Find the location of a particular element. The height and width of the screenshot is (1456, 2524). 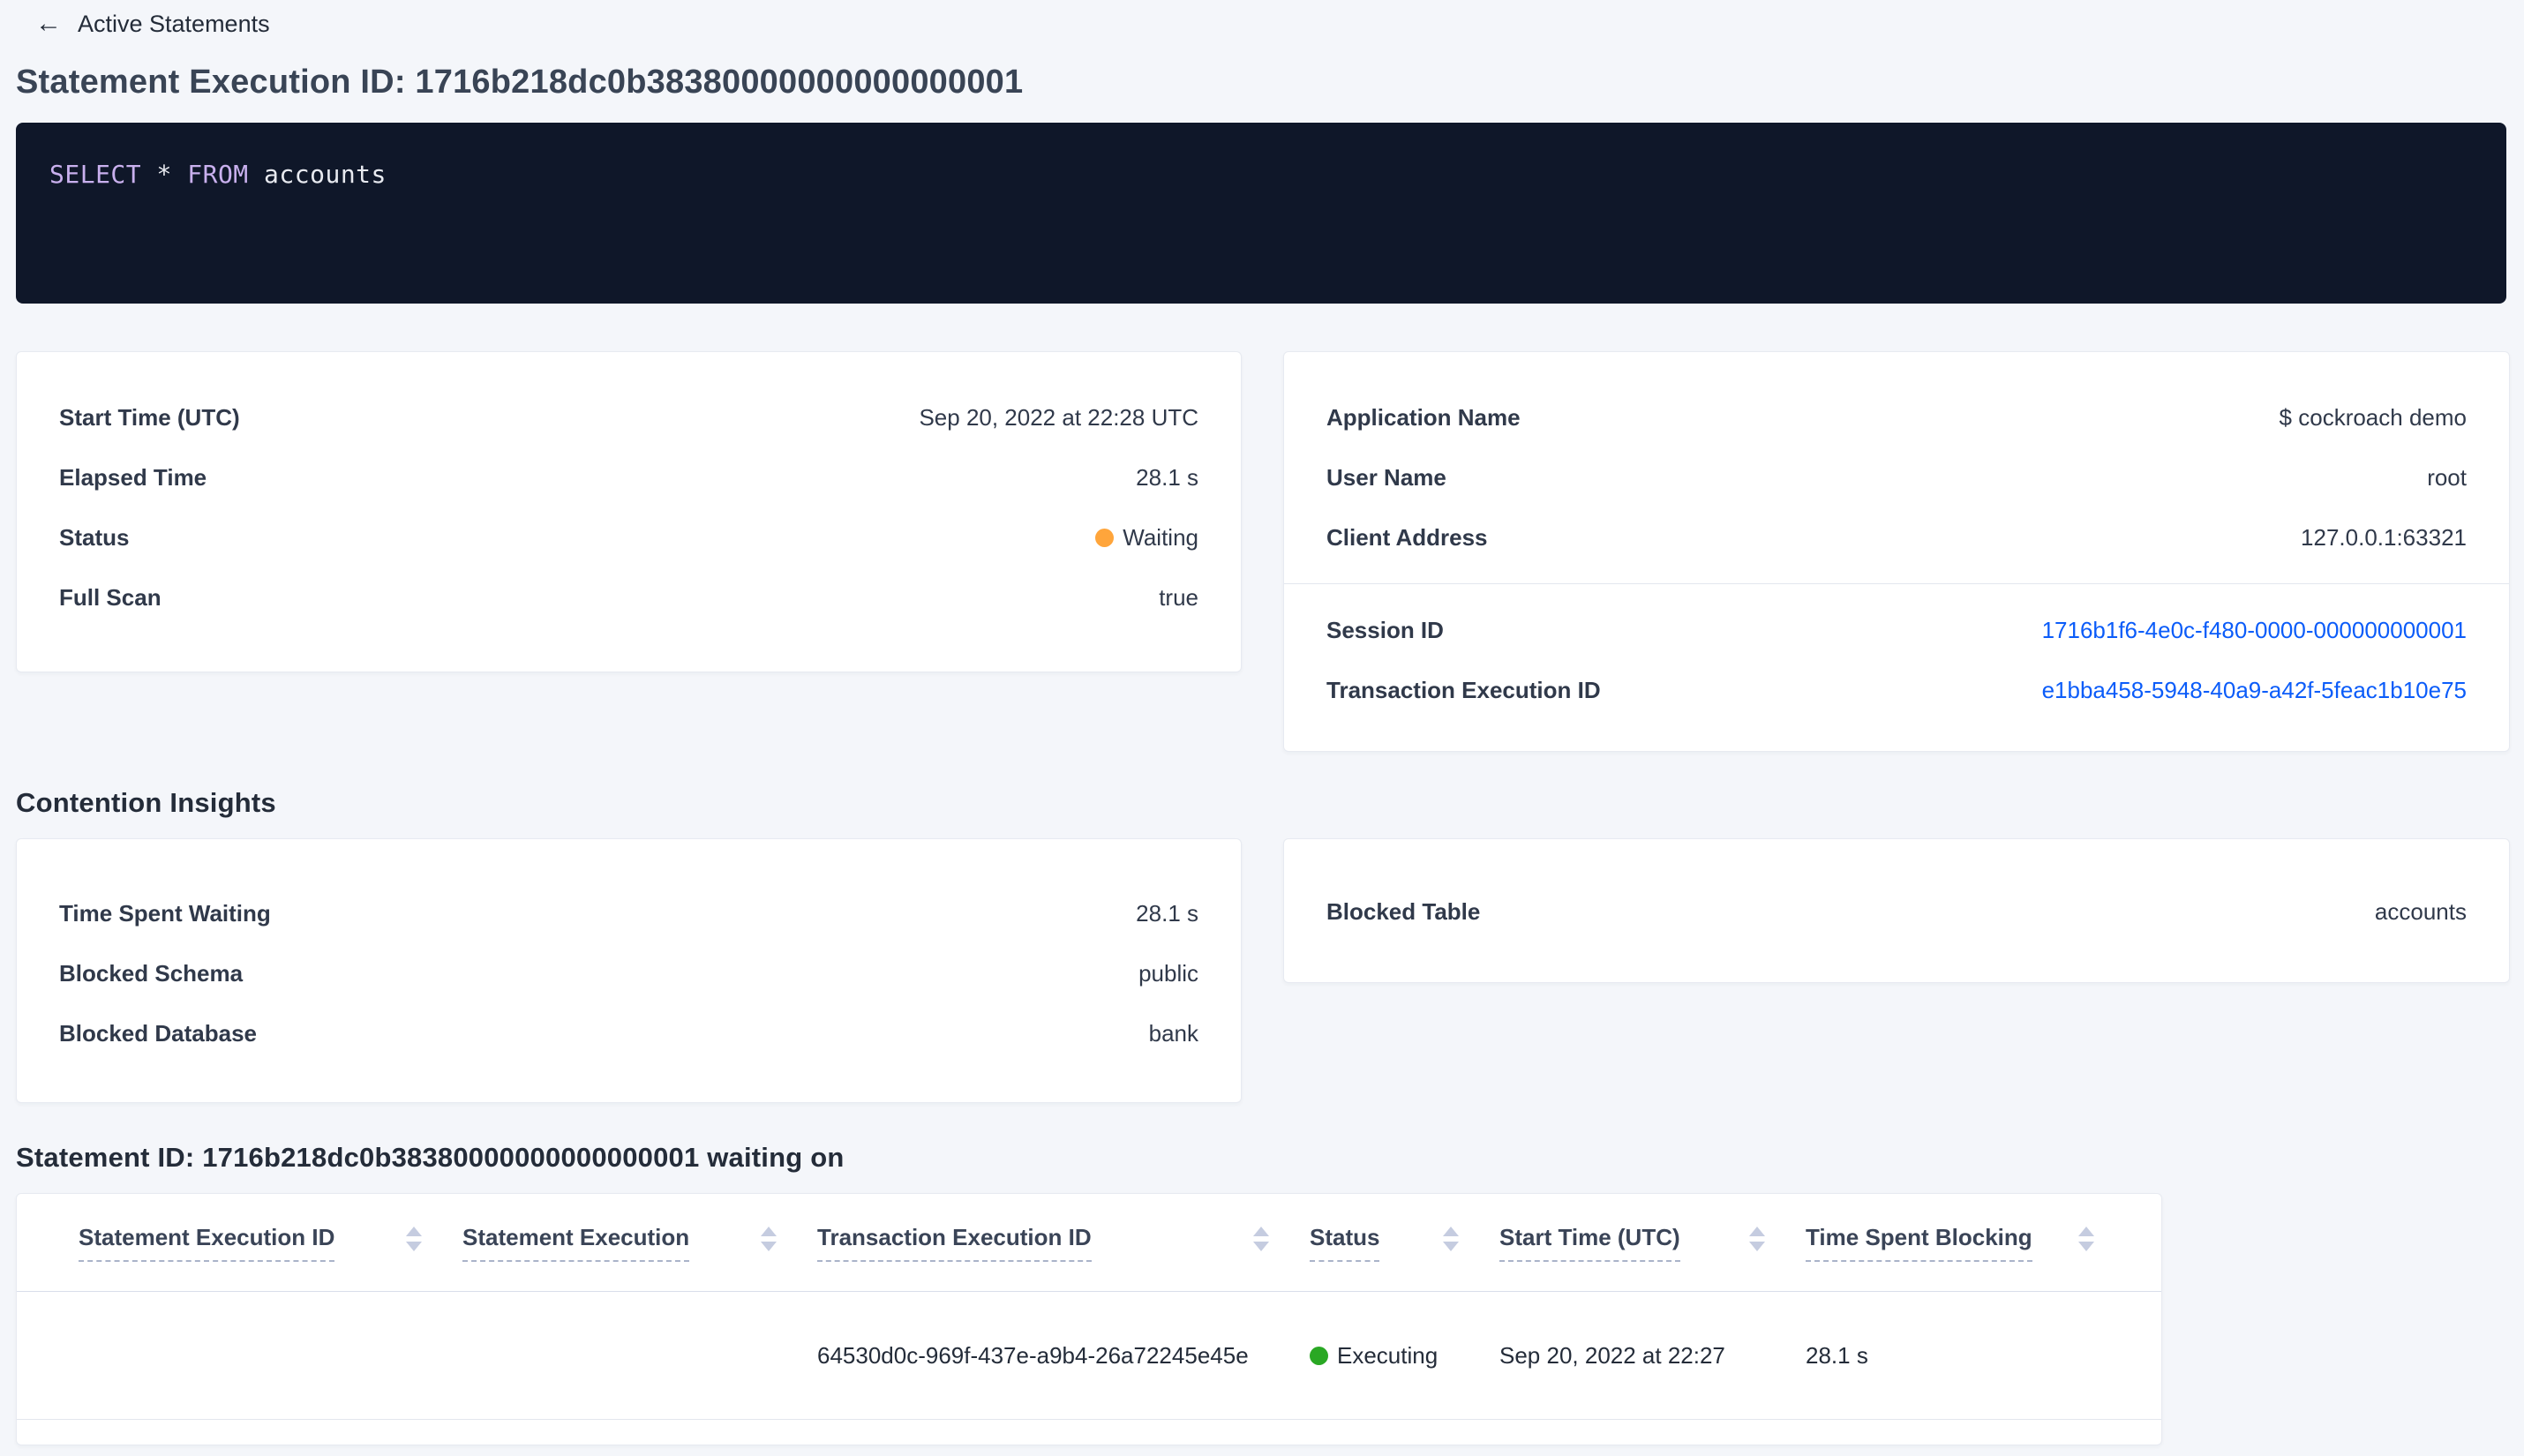

column-header-transaction-execution-id: Transaction Execution ID is located at coordinates (1063, 1243).